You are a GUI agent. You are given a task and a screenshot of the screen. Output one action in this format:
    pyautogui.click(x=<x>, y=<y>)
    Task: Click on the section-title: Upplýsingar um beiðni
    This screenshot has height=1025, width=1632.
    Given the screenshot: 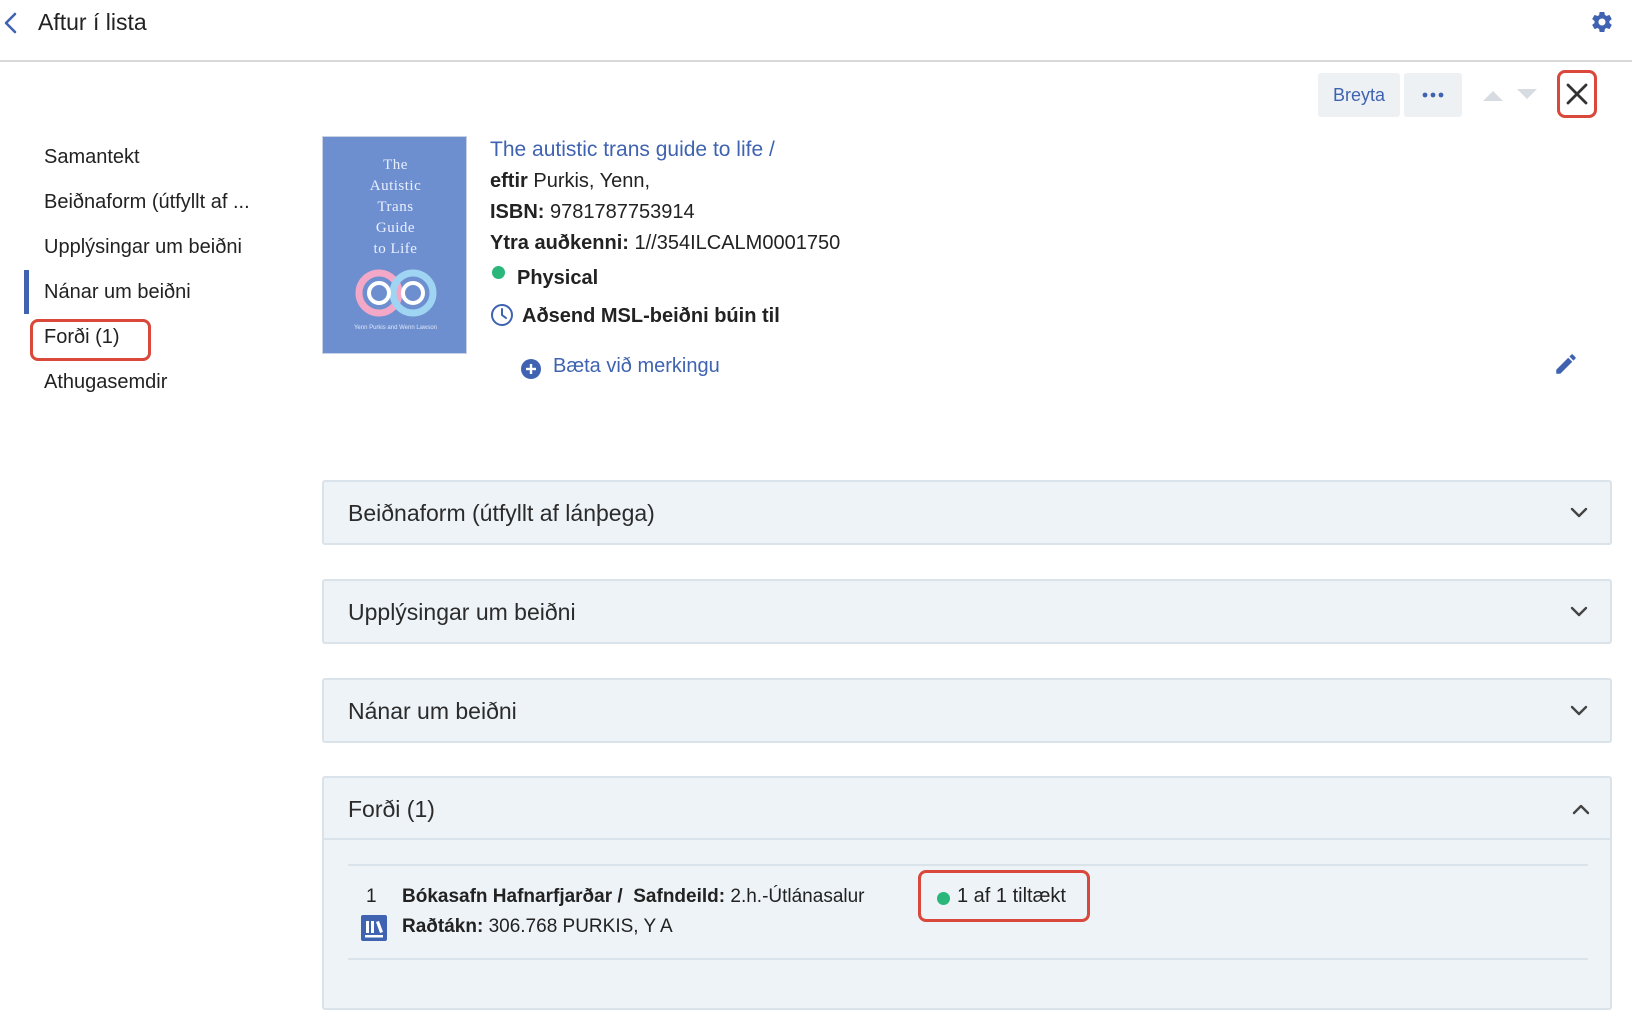 What is the action you would take?
    pyautogui.click(x=462, y=612)
    